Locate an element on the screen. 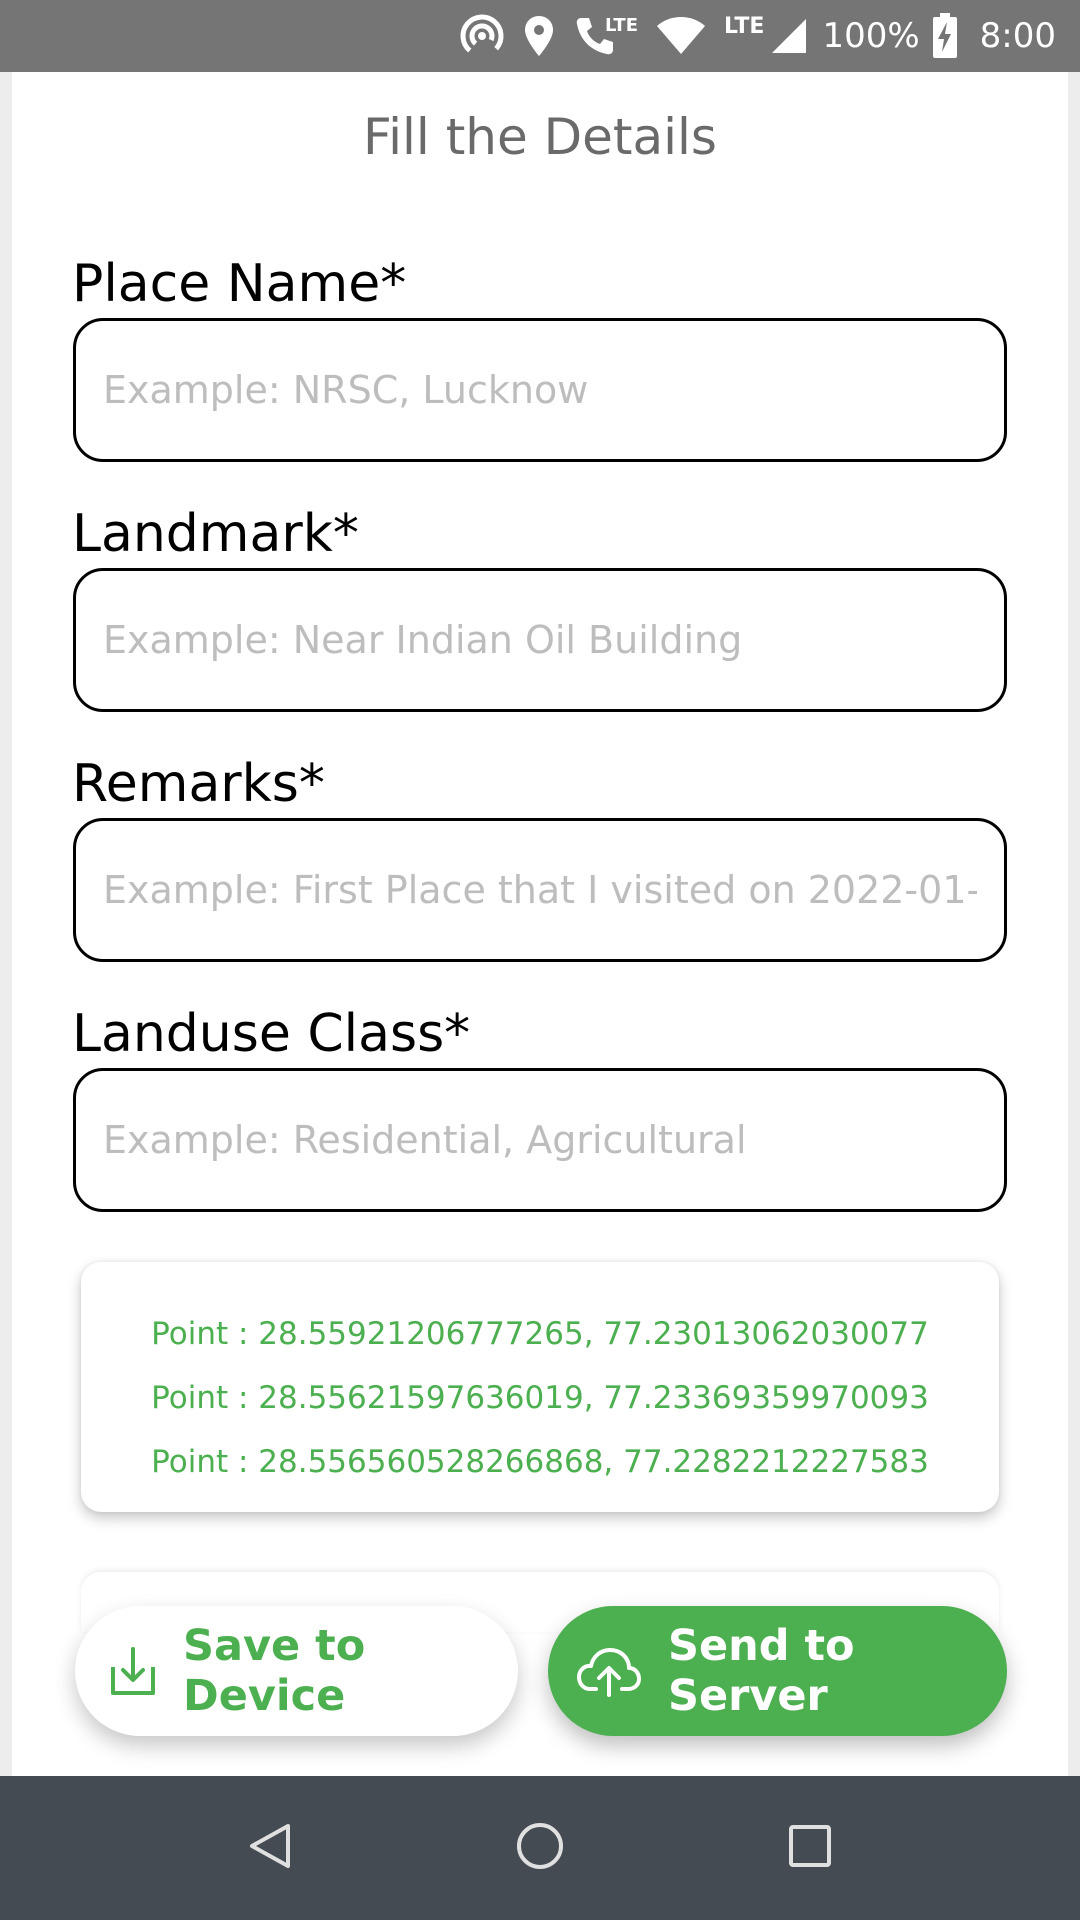  wifi-icon is located at coordinates (681, 36).